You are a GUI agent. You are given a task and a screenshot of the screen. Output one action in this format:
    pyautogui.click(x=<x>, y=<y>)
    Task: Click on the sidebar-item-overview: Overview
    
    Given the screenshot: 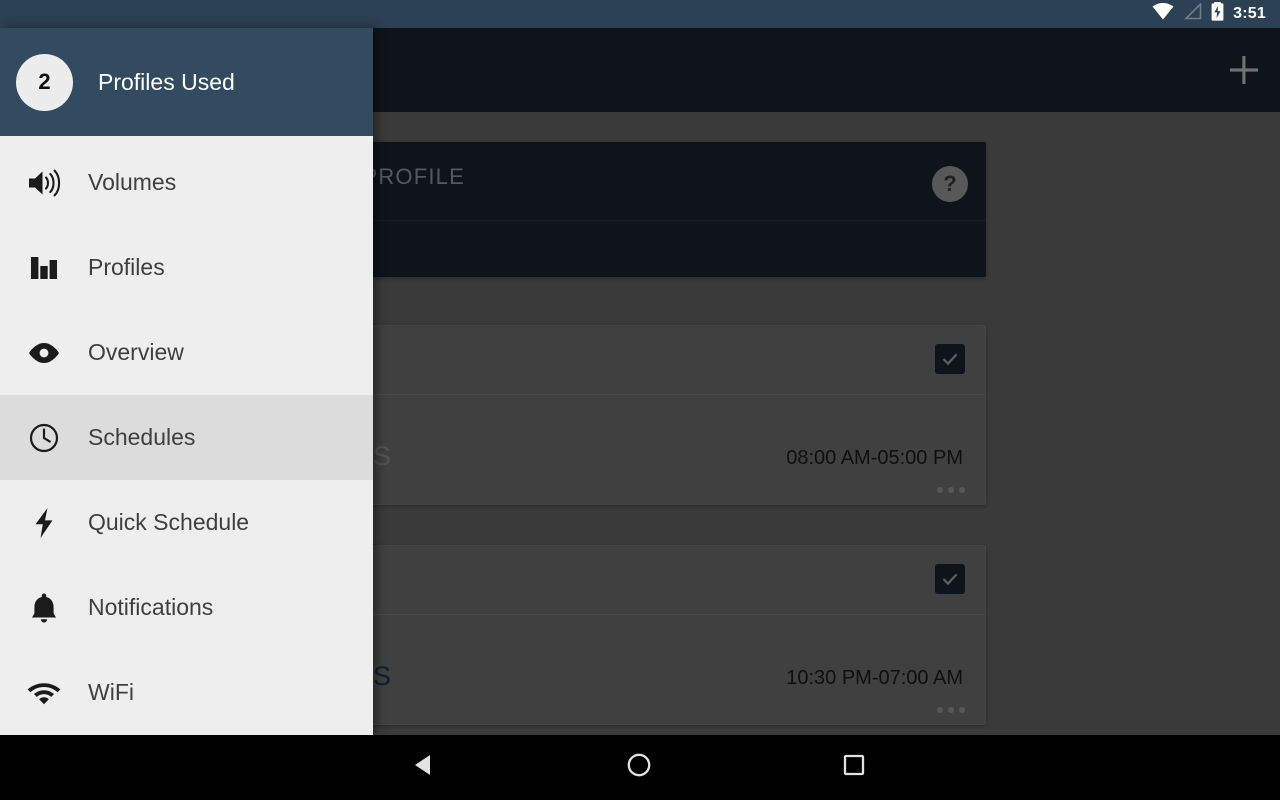 What is the action you would take?
    pyautogui.click(x=186, y=352)
    